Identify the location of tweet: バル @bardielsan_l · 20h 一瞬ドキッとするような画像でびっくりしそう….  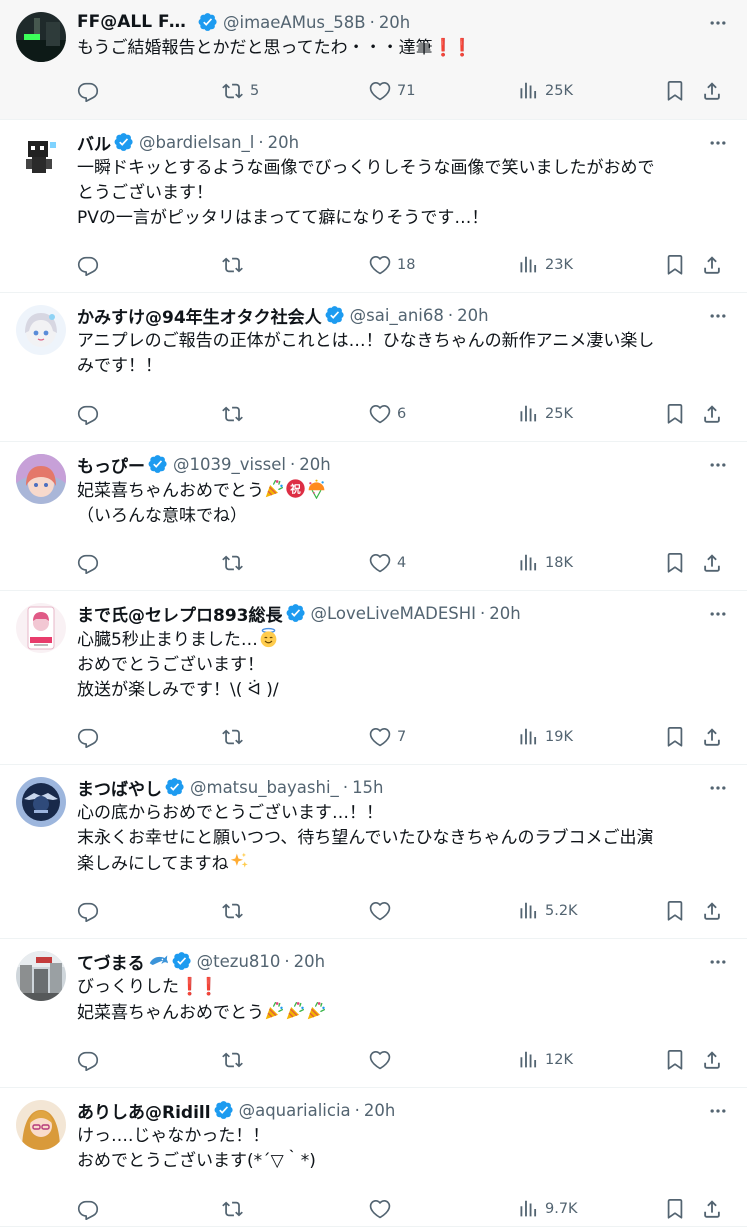
(373, 206).